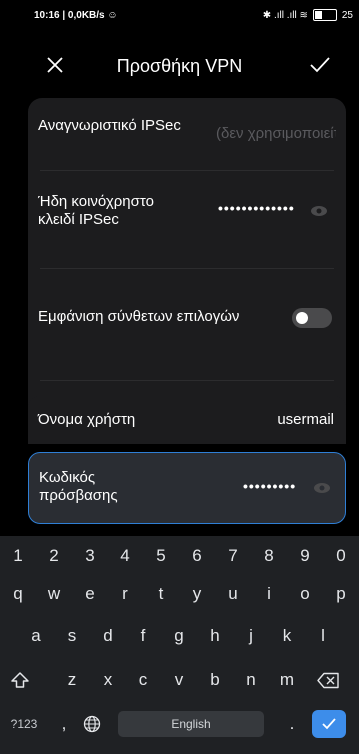 The width and height of the screenshot is (359, 754). I want to click on key-j: j, so click(251, 636).